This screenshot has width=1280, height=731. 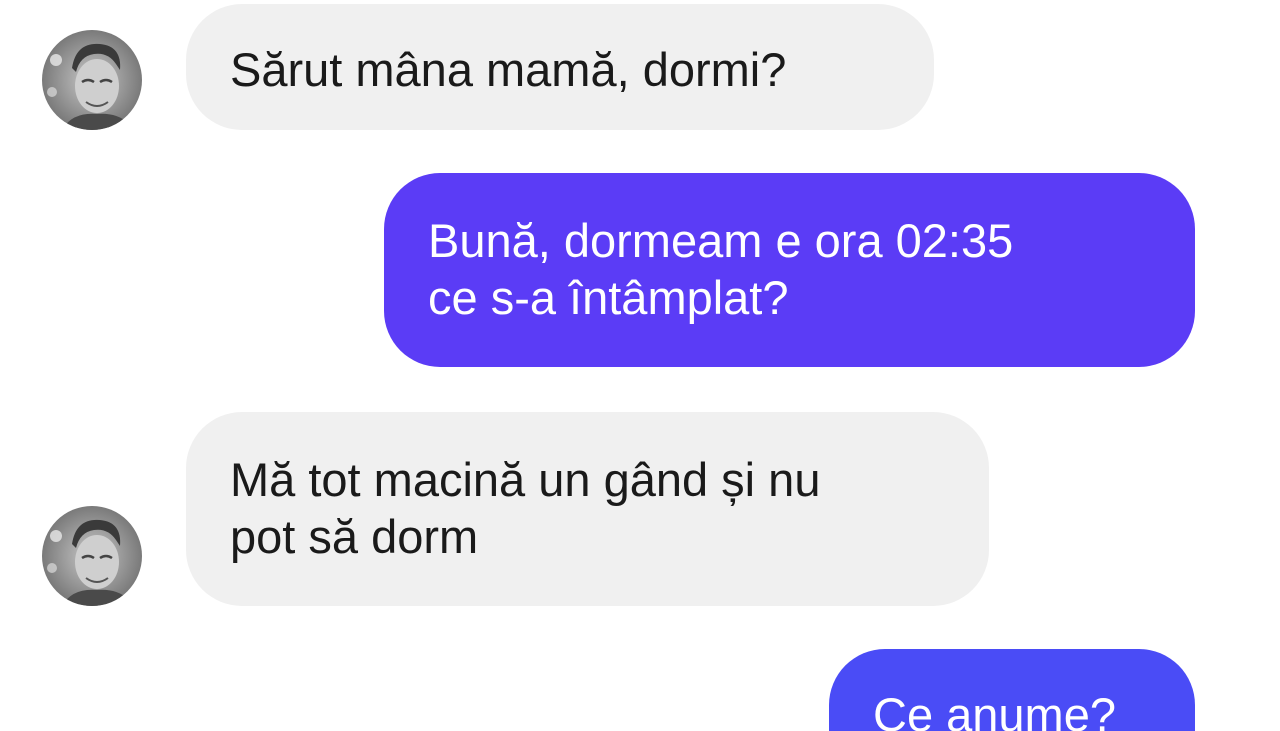 I want to click on message-text-line-1: Bună, dormeam e ora 02:35, so click(x=721, y=240).